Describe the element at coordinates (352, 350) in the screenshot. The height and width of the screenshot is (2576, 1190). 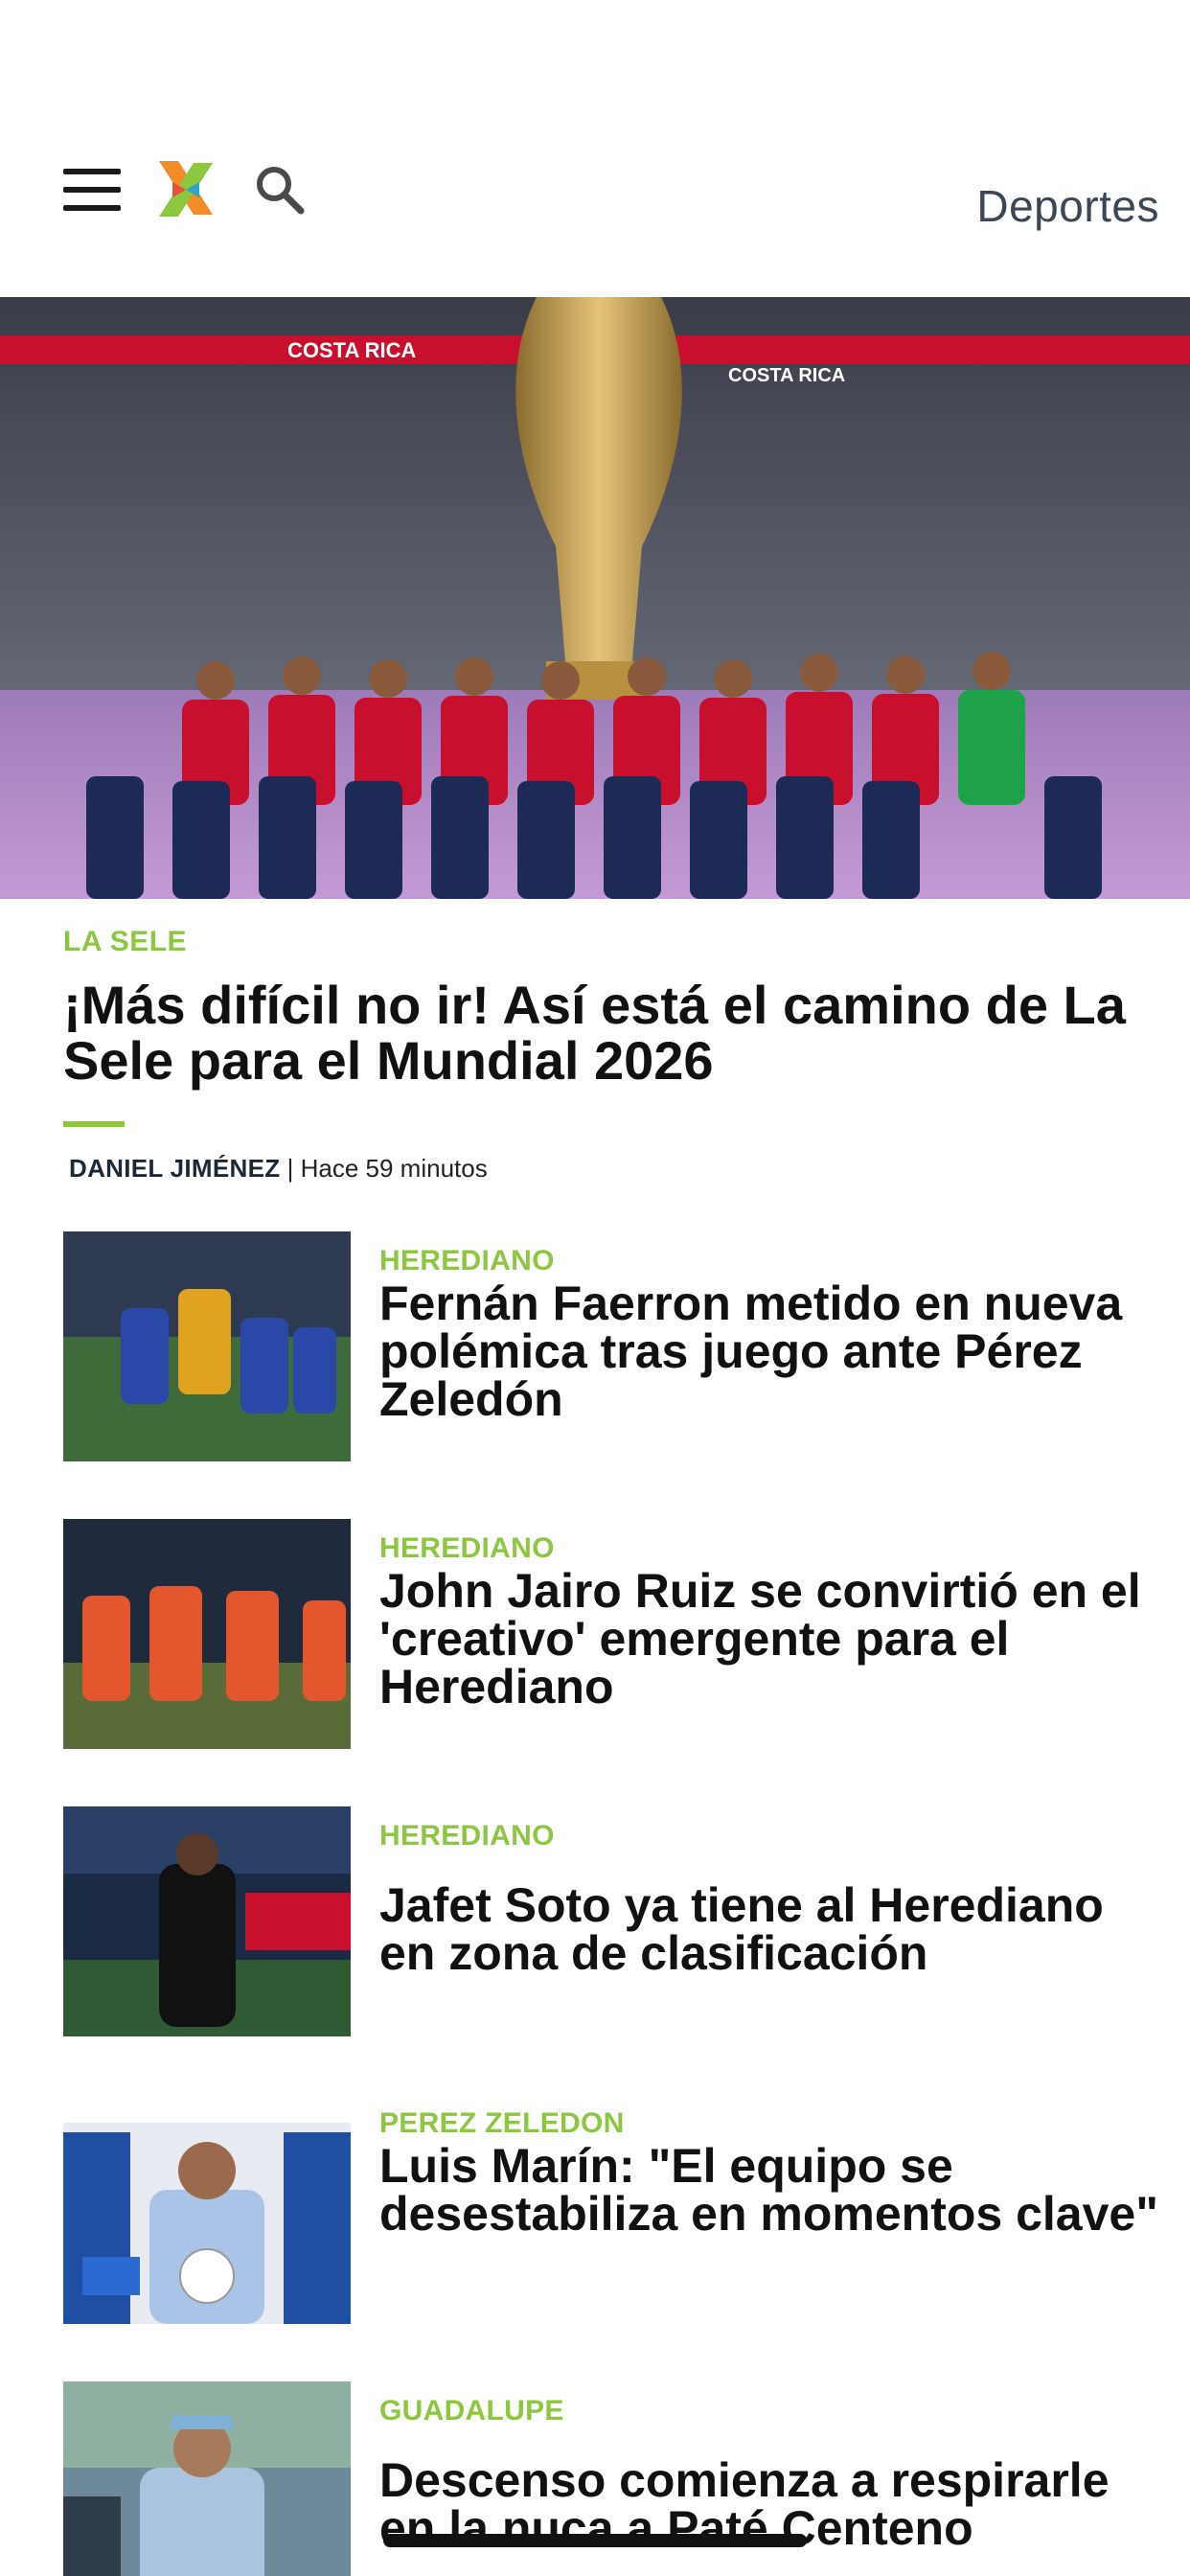
I see `banner-text: COSTA RICA` at that location.